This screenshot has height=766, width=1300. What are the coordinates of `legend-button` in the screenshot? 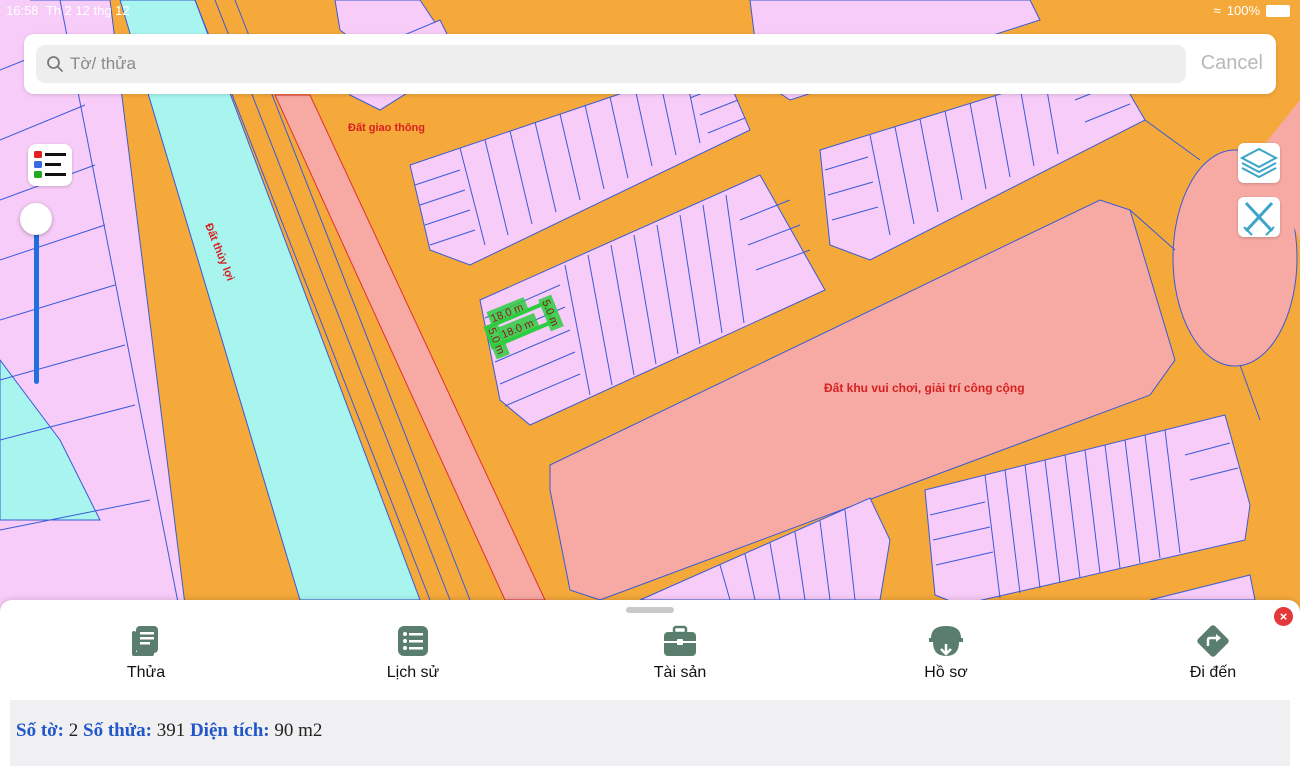 It's located at (50, 165).